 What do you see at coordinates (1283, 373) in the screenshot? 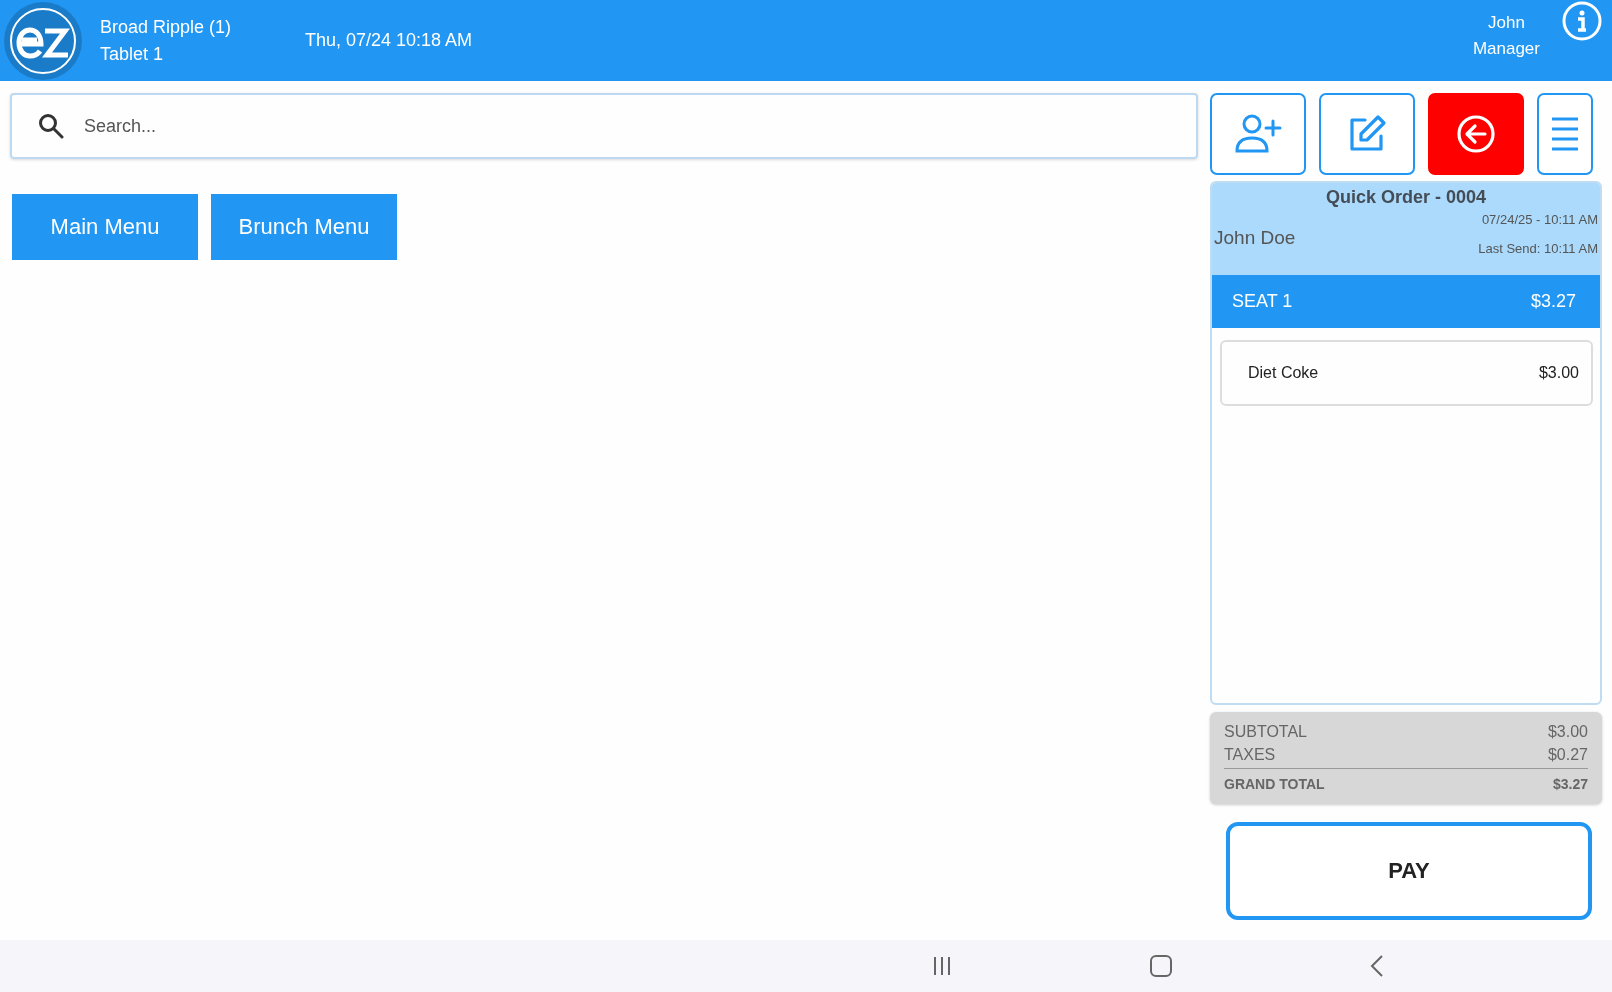
I see `item-name: Diet Coke` at bounding box center [1283, 373].